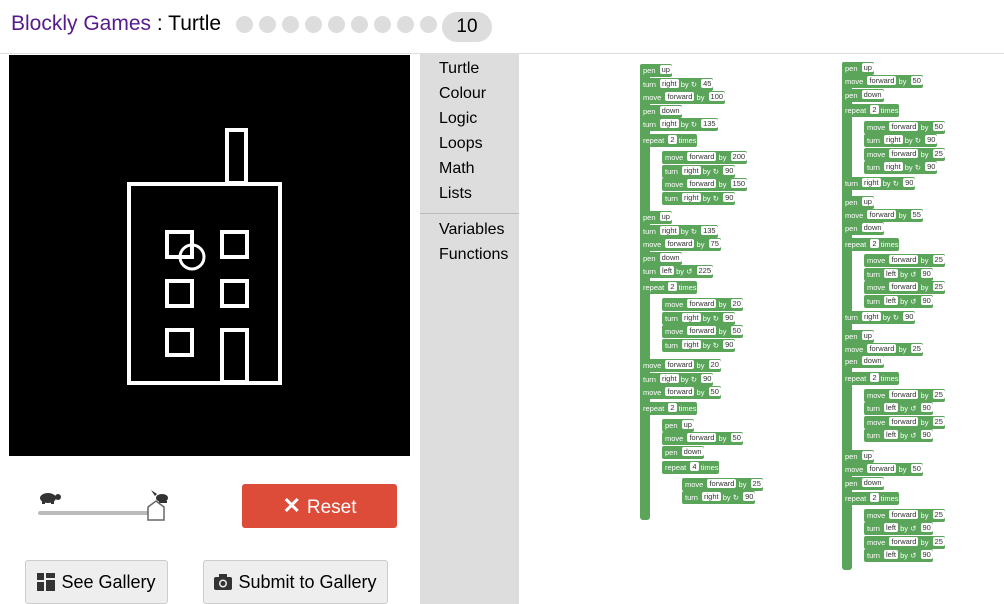 The image size is (1004, 604). I want to click on turn-block: turn left by ↺ 225, so click(677, 271).